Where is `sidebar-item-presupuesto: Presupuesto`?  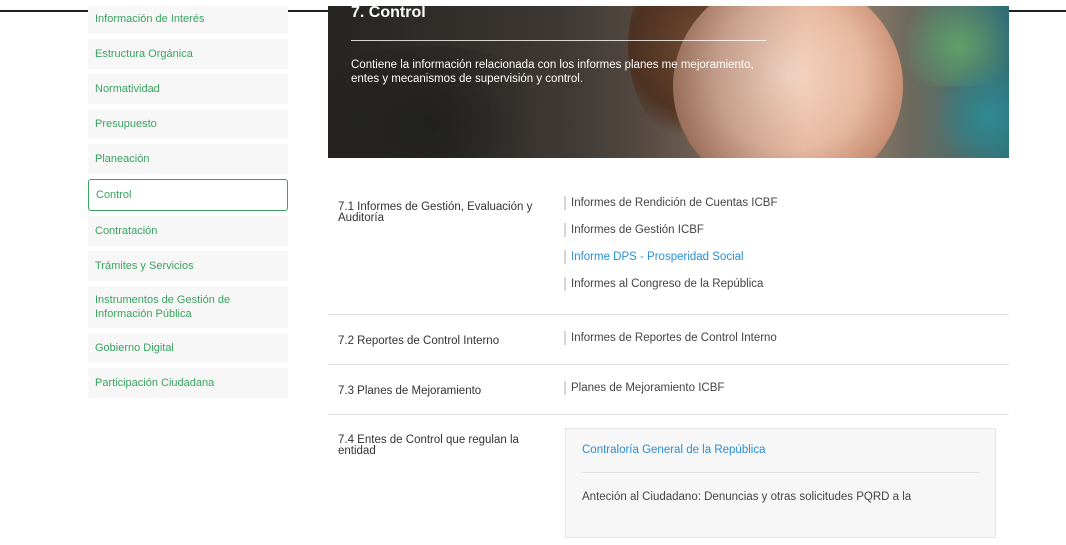
sidebar-item-presupuesto: Presupuesto is located at coordinates (188, 124).